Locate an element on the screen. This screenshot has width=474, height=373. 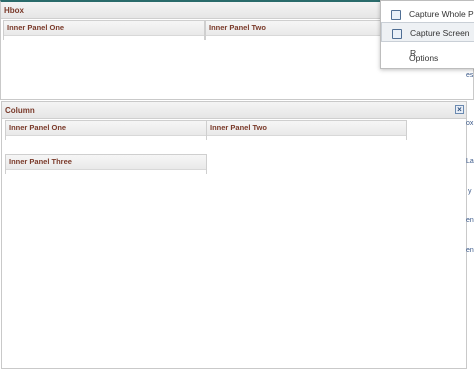
column-inner-panel-three-title: Inner Panel Three is located at coordinates (106, 162).